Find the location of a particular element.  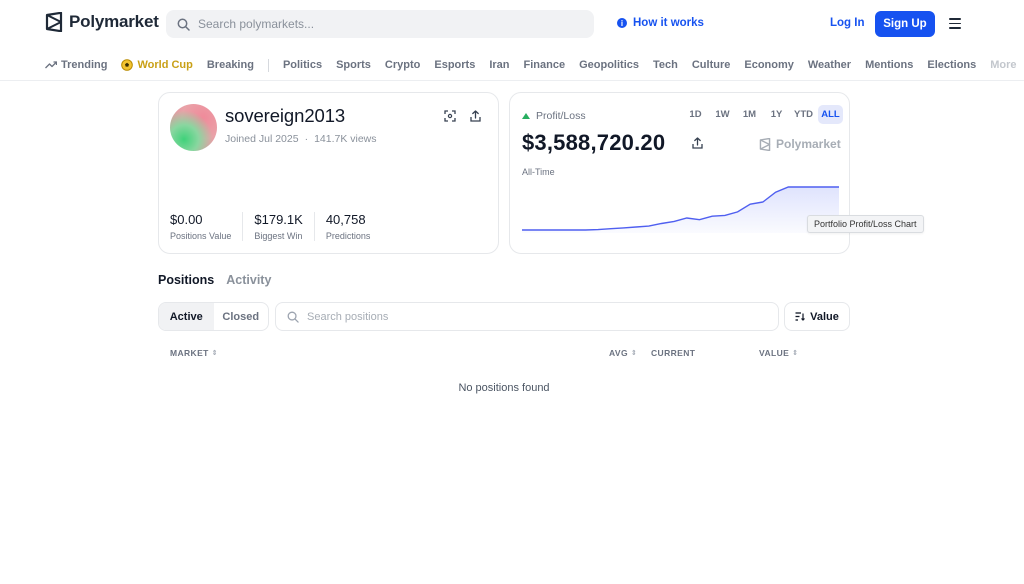

nav-item-iran: Iran is located at coordinates (499, 65).